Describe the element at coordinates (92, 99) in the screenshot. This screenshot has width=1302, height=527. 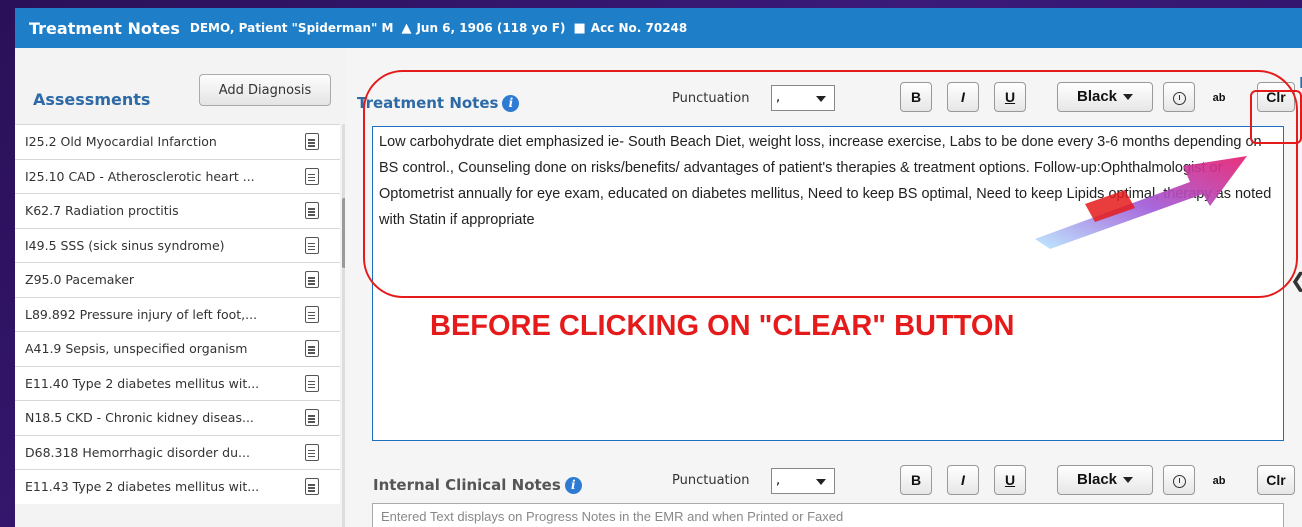
I see `assessments-title: Assessments` at that location.